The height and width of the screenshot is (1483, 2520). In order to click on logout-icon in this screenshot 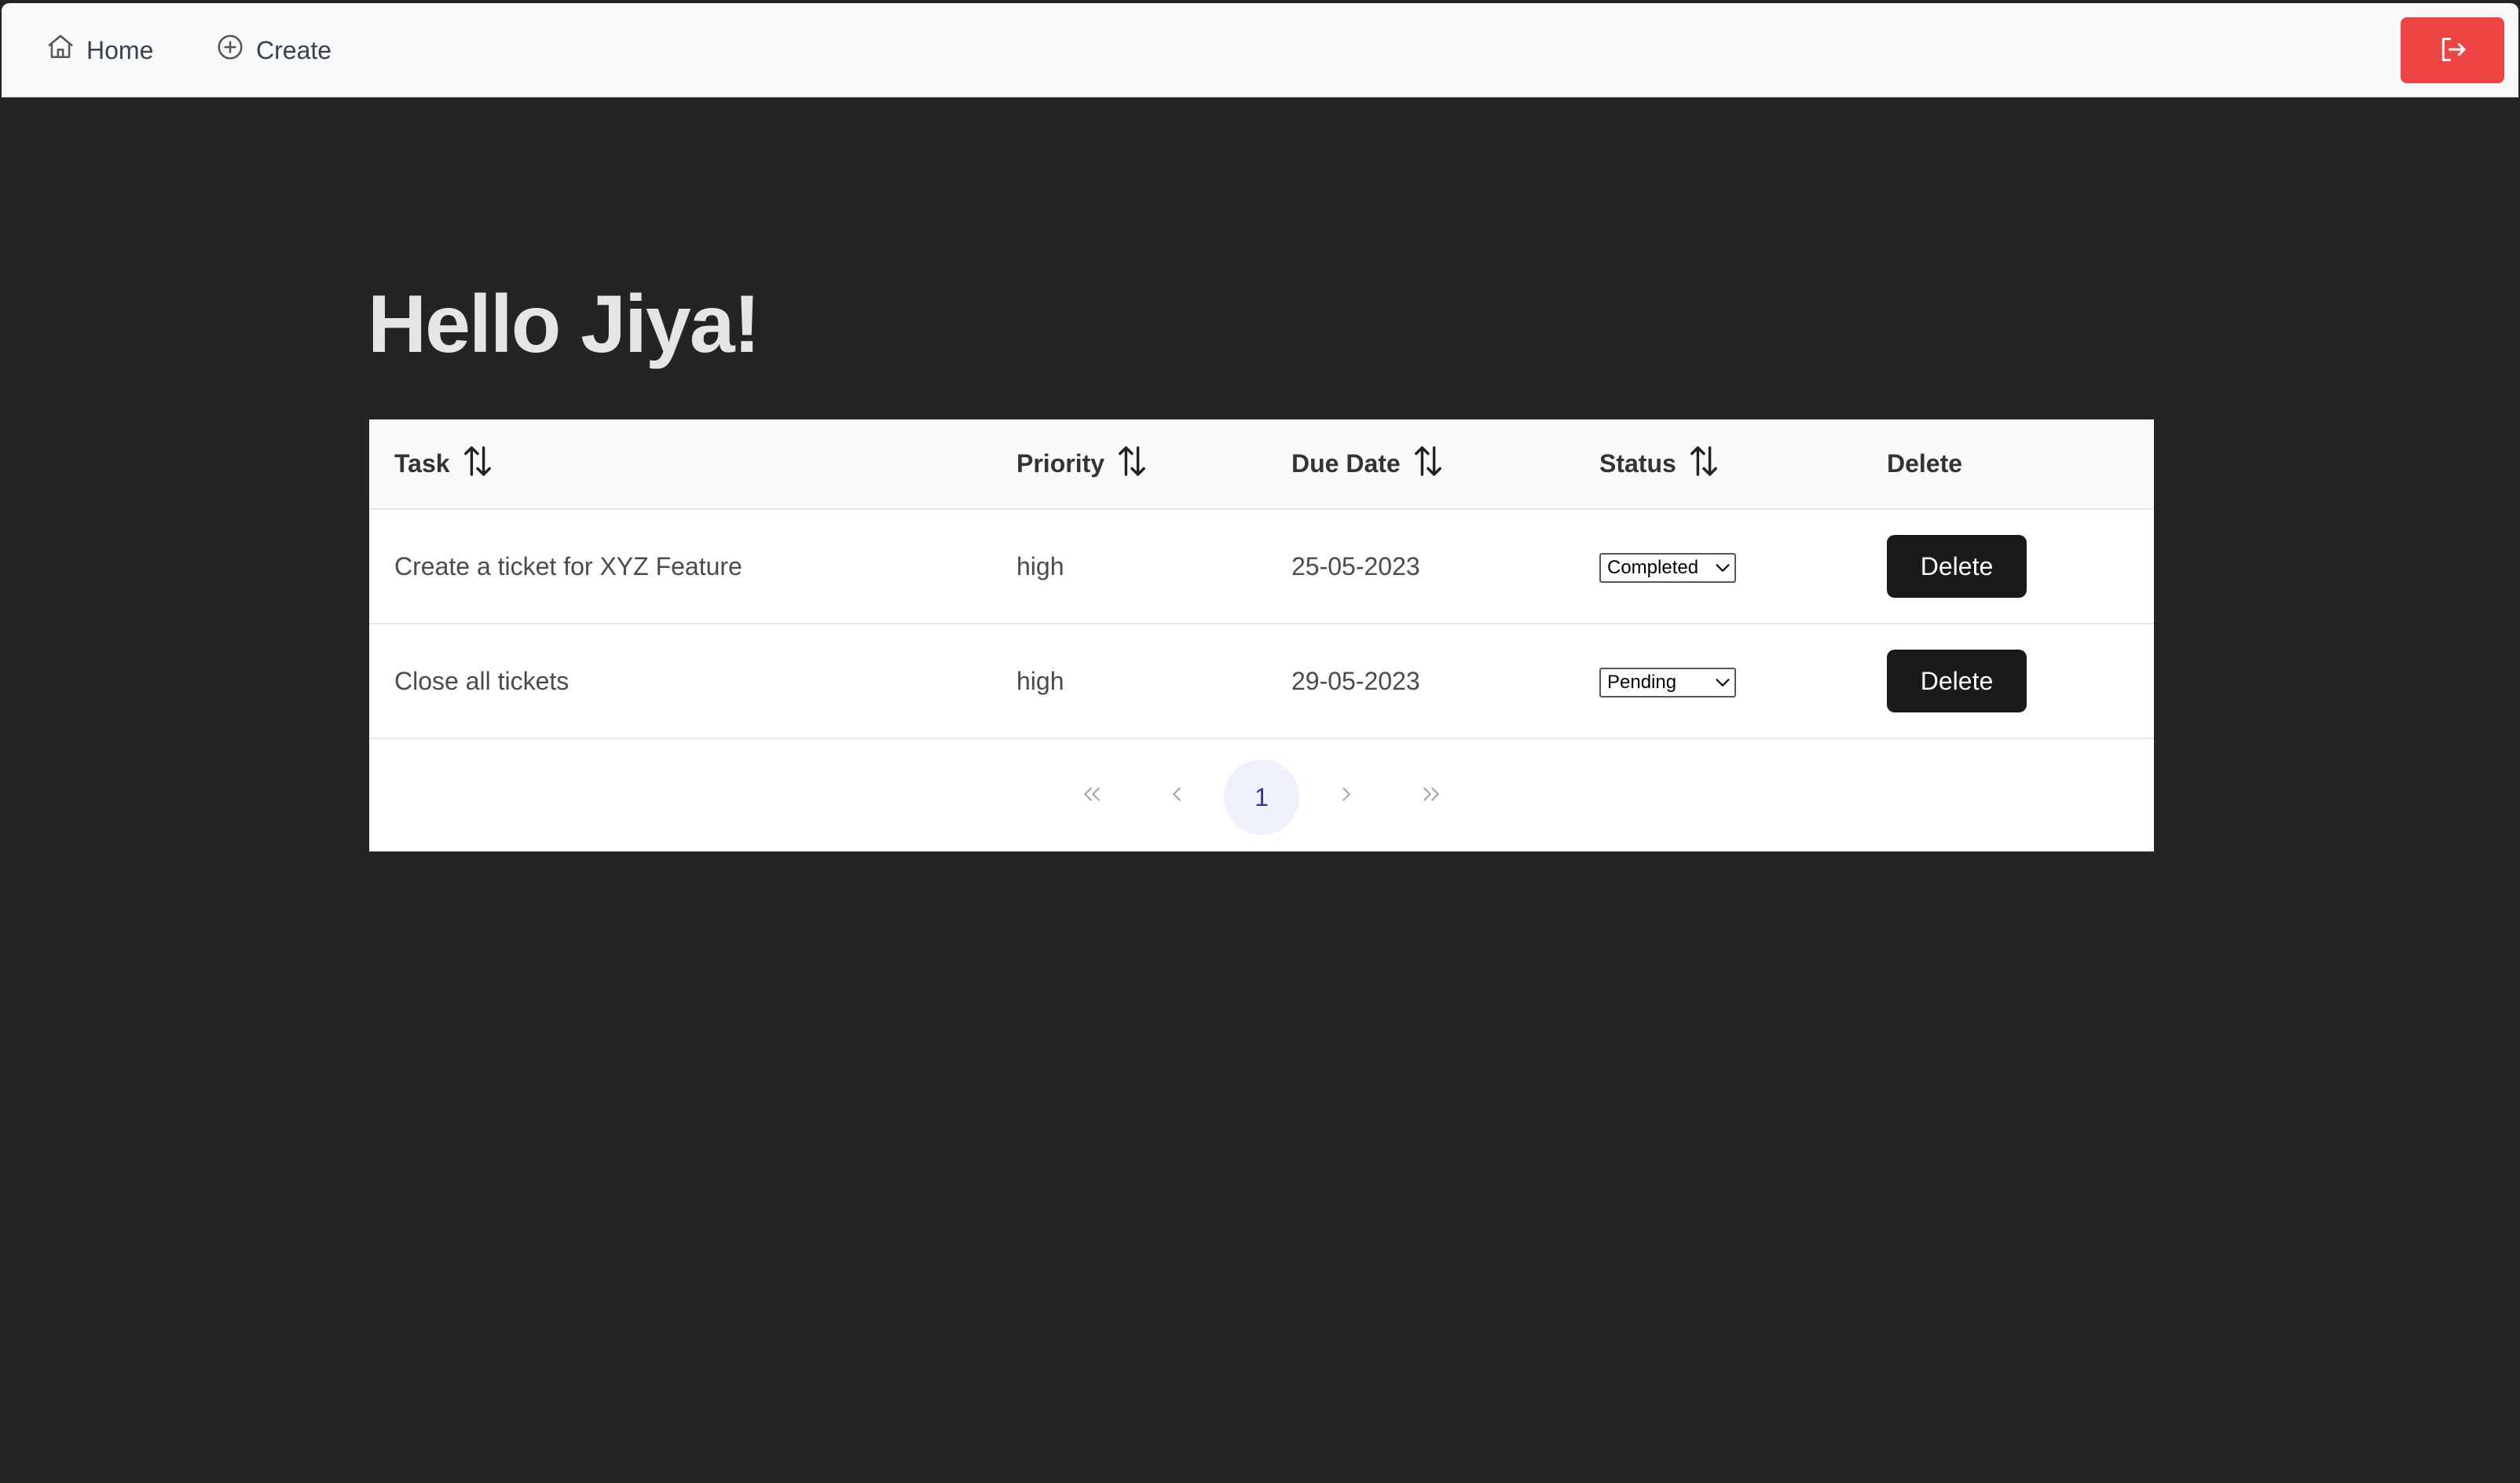, I will do `click(2452, 51)`.